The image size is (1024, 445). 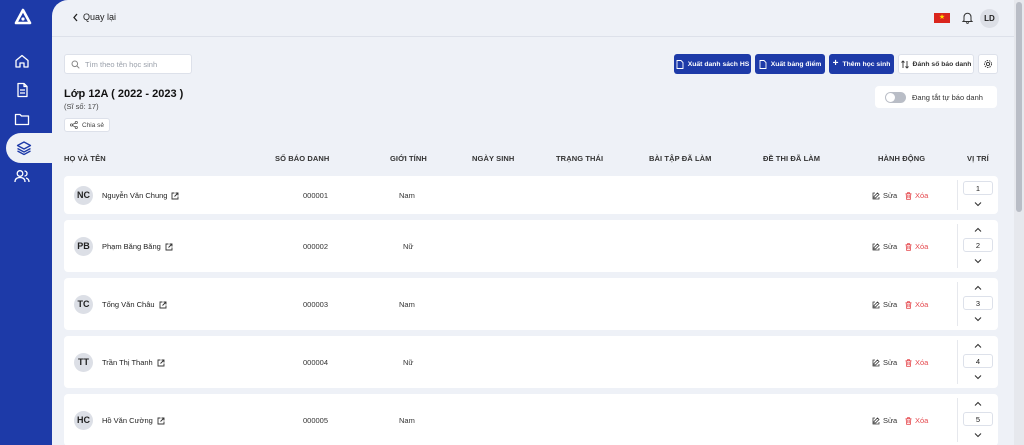 What do you see at coordinates (790, 64) in the screenshot?
I see `export-scores-button: Xuất bảng điểm` at bounding box center [790, 64].